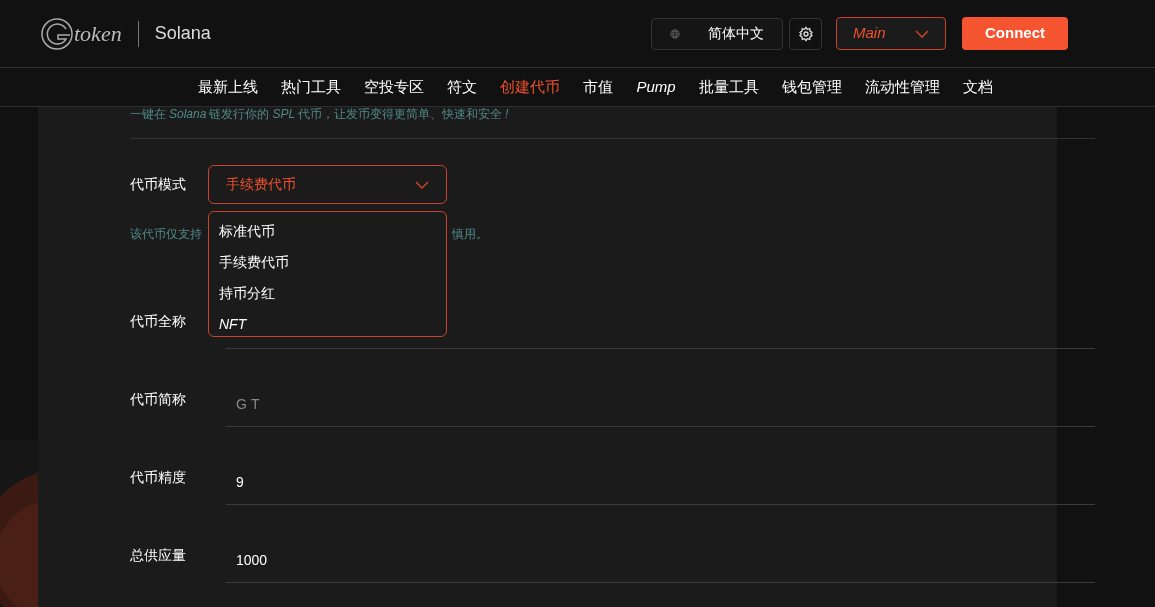  What do you see at coordinates (158, 477) in the screenshot?
I see `field-label: 代币精度` at bounding box center [158, 477].